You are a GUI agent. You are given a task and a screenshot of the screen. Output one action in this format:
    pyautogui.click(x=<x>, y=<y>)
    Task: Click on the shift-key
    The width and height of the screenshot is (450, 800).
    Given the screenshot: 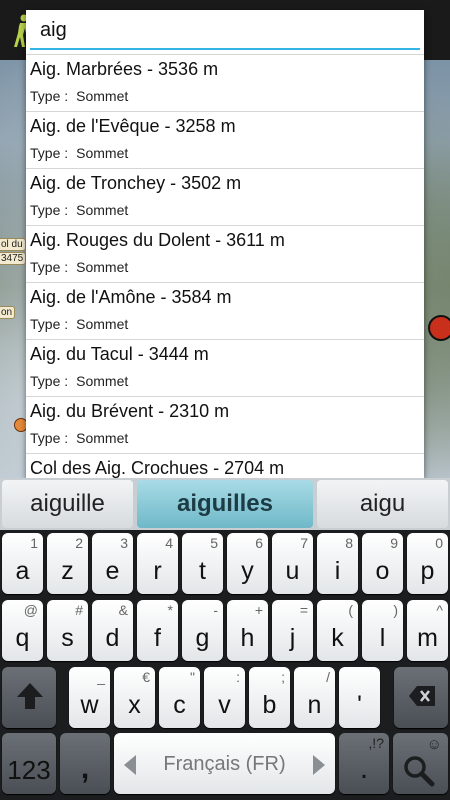 What is the action you would take?
    pyautogui.click(x=29, y=697)
    